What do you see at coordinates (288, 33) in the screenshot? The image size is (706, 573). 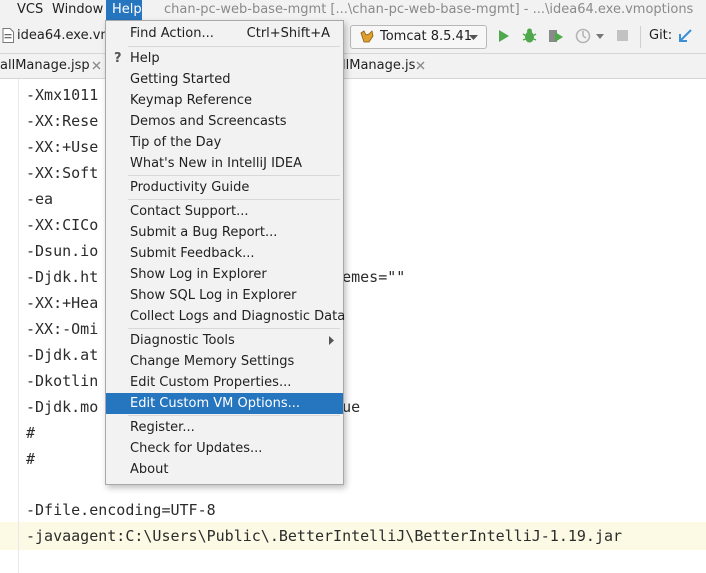 I see `menu-item-shortcut: Ctrl+Shift+A` at bounding box center [288, 33].